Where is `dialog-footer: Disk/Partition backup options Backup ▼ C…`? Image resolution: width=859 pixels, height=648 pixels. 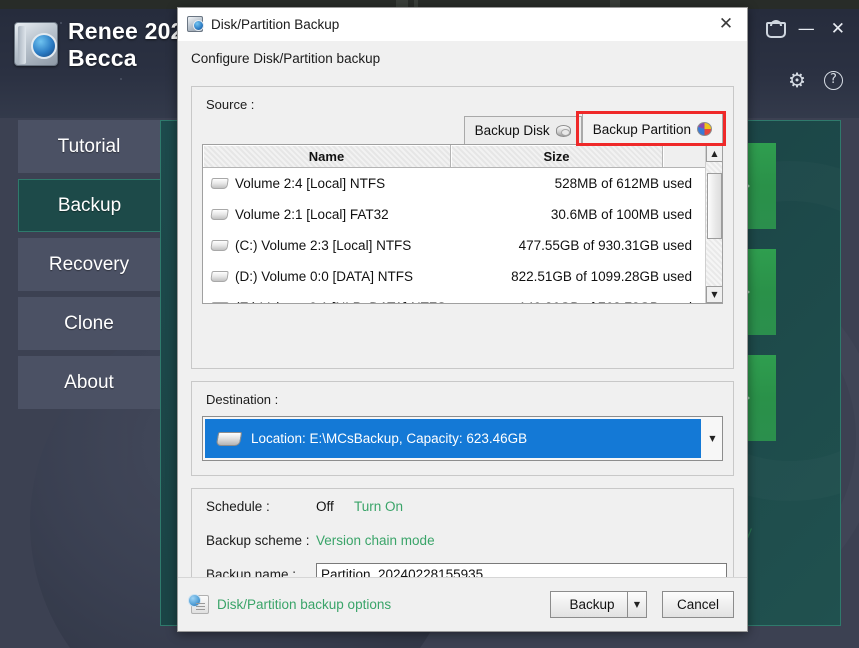
dialog-footer: Disk/Partition backup options Backup ▼ C… is located at coordinates (462, 604).